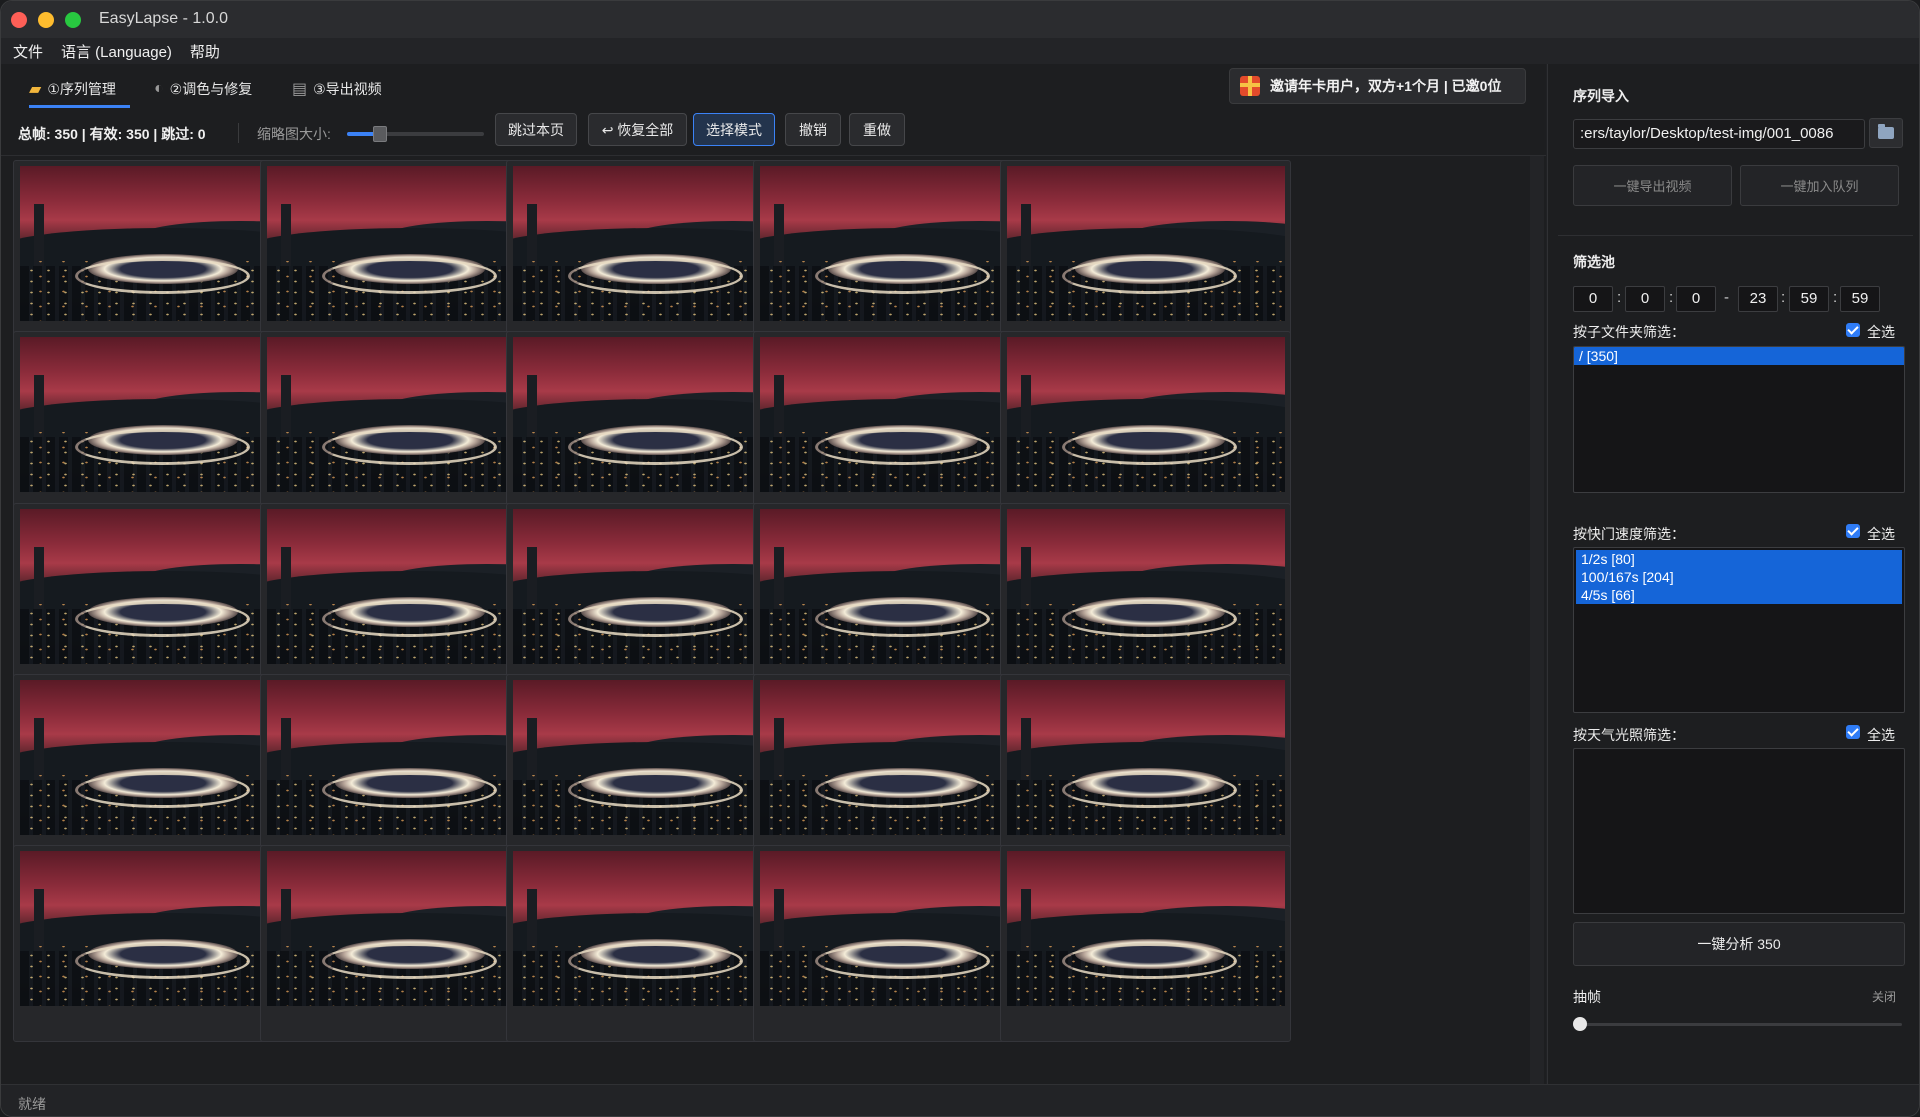 This screenshot has width=1920, height=1117. I want to click on skip-page-button: 跳过本页, so click(536, 129).